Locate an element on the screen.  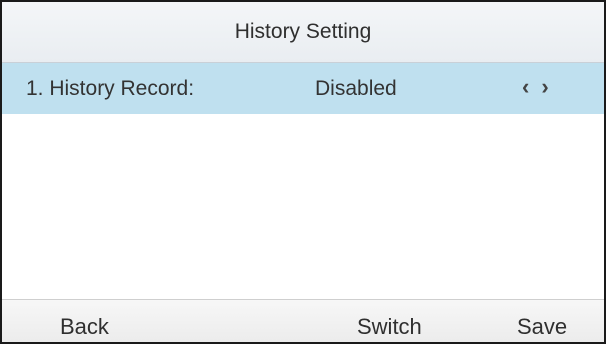
chevron-right-icon: › is located at coordinates (544, 87).